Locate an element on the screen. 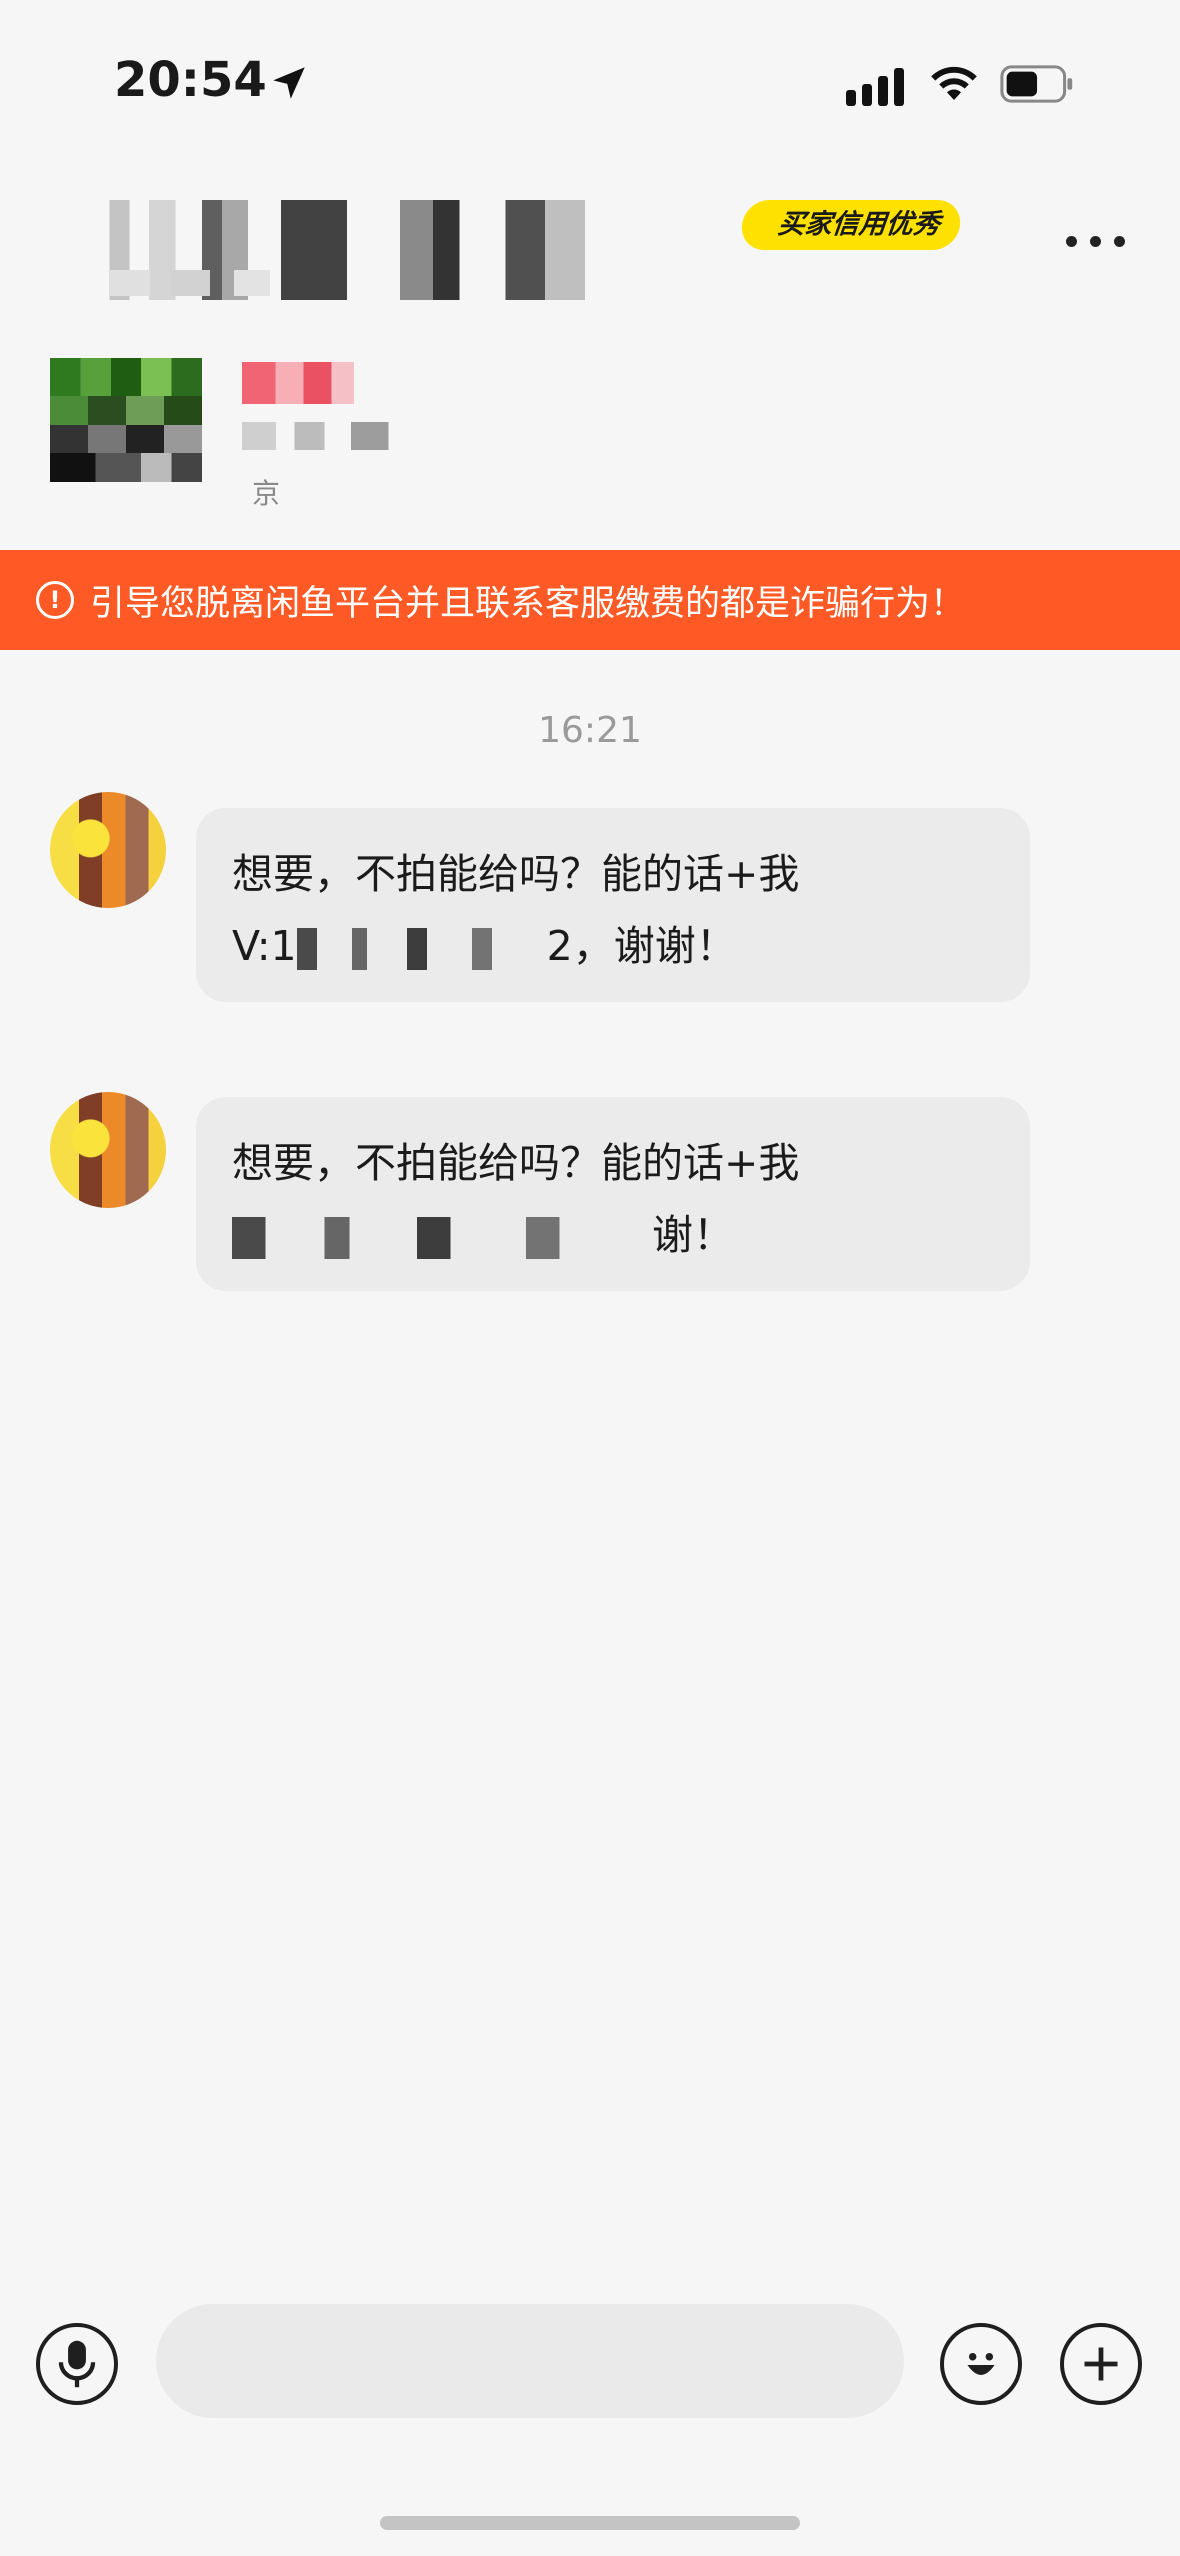 This screenshot has height=2556, width=1180. wifi-icon is located at coordinates (954, 83).